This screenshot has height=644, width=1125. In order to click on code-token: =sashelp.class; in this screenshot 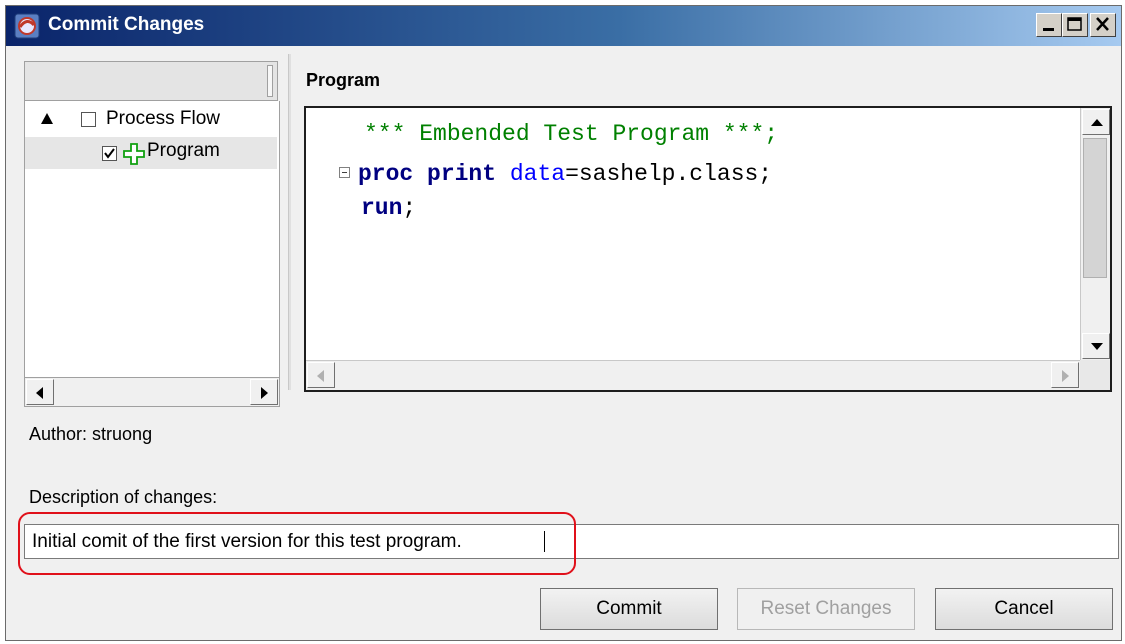, I will do `click(669, 174)`.